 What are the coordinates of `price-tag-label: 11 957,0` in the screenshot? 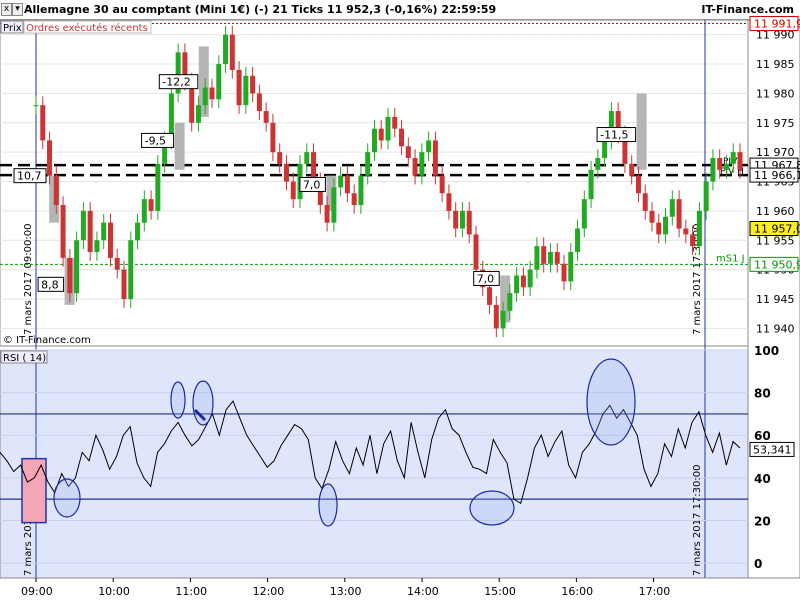 It's located at (777, 229).